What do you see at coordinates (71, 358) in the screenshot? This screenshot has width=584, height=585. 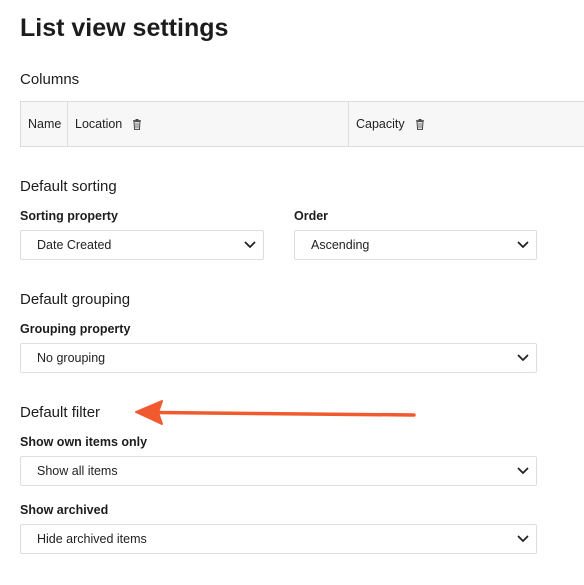 I see `grouping-property-value: No grouping` at bounding box center [71, 358].